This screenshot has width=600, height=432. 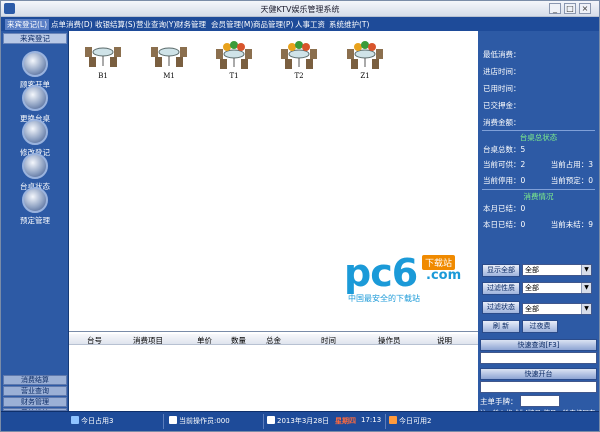 What do you see at coordinates (273, 371) in the screenshot?
I see `consumption-detail-table: 台号 消费项目 单价 数量 总金 时间 操作员 说明` at bounding box center [273, 371].